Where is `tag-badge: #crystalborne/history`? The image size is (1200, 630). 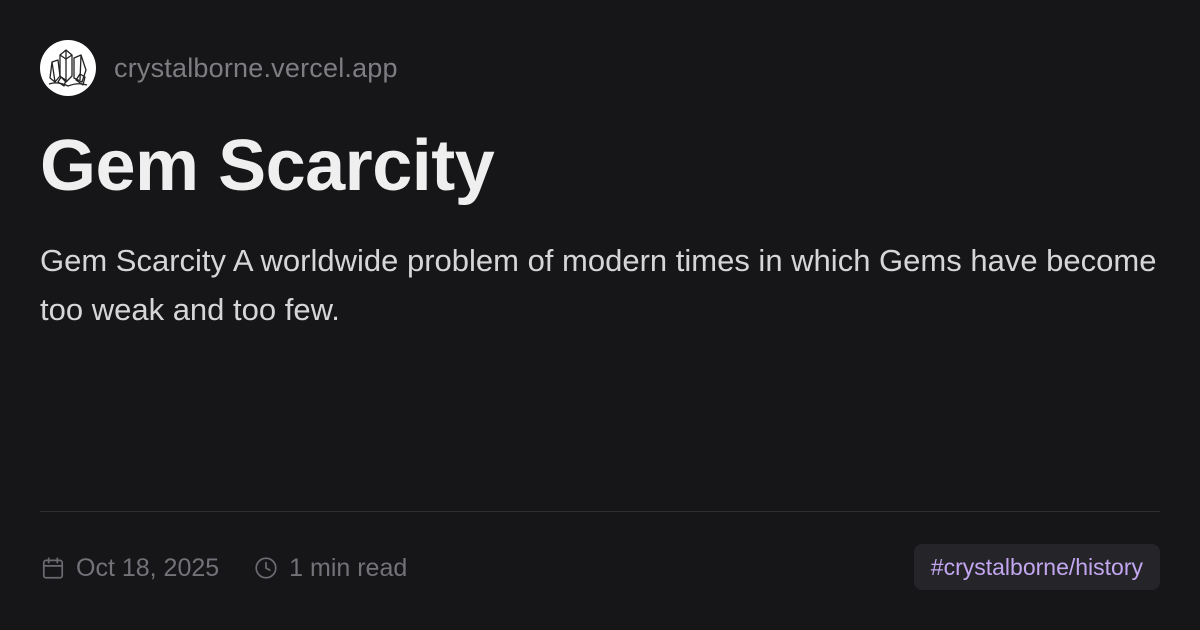 tag-badge: #crystalborne/history is located at coordinates (1036, 567).